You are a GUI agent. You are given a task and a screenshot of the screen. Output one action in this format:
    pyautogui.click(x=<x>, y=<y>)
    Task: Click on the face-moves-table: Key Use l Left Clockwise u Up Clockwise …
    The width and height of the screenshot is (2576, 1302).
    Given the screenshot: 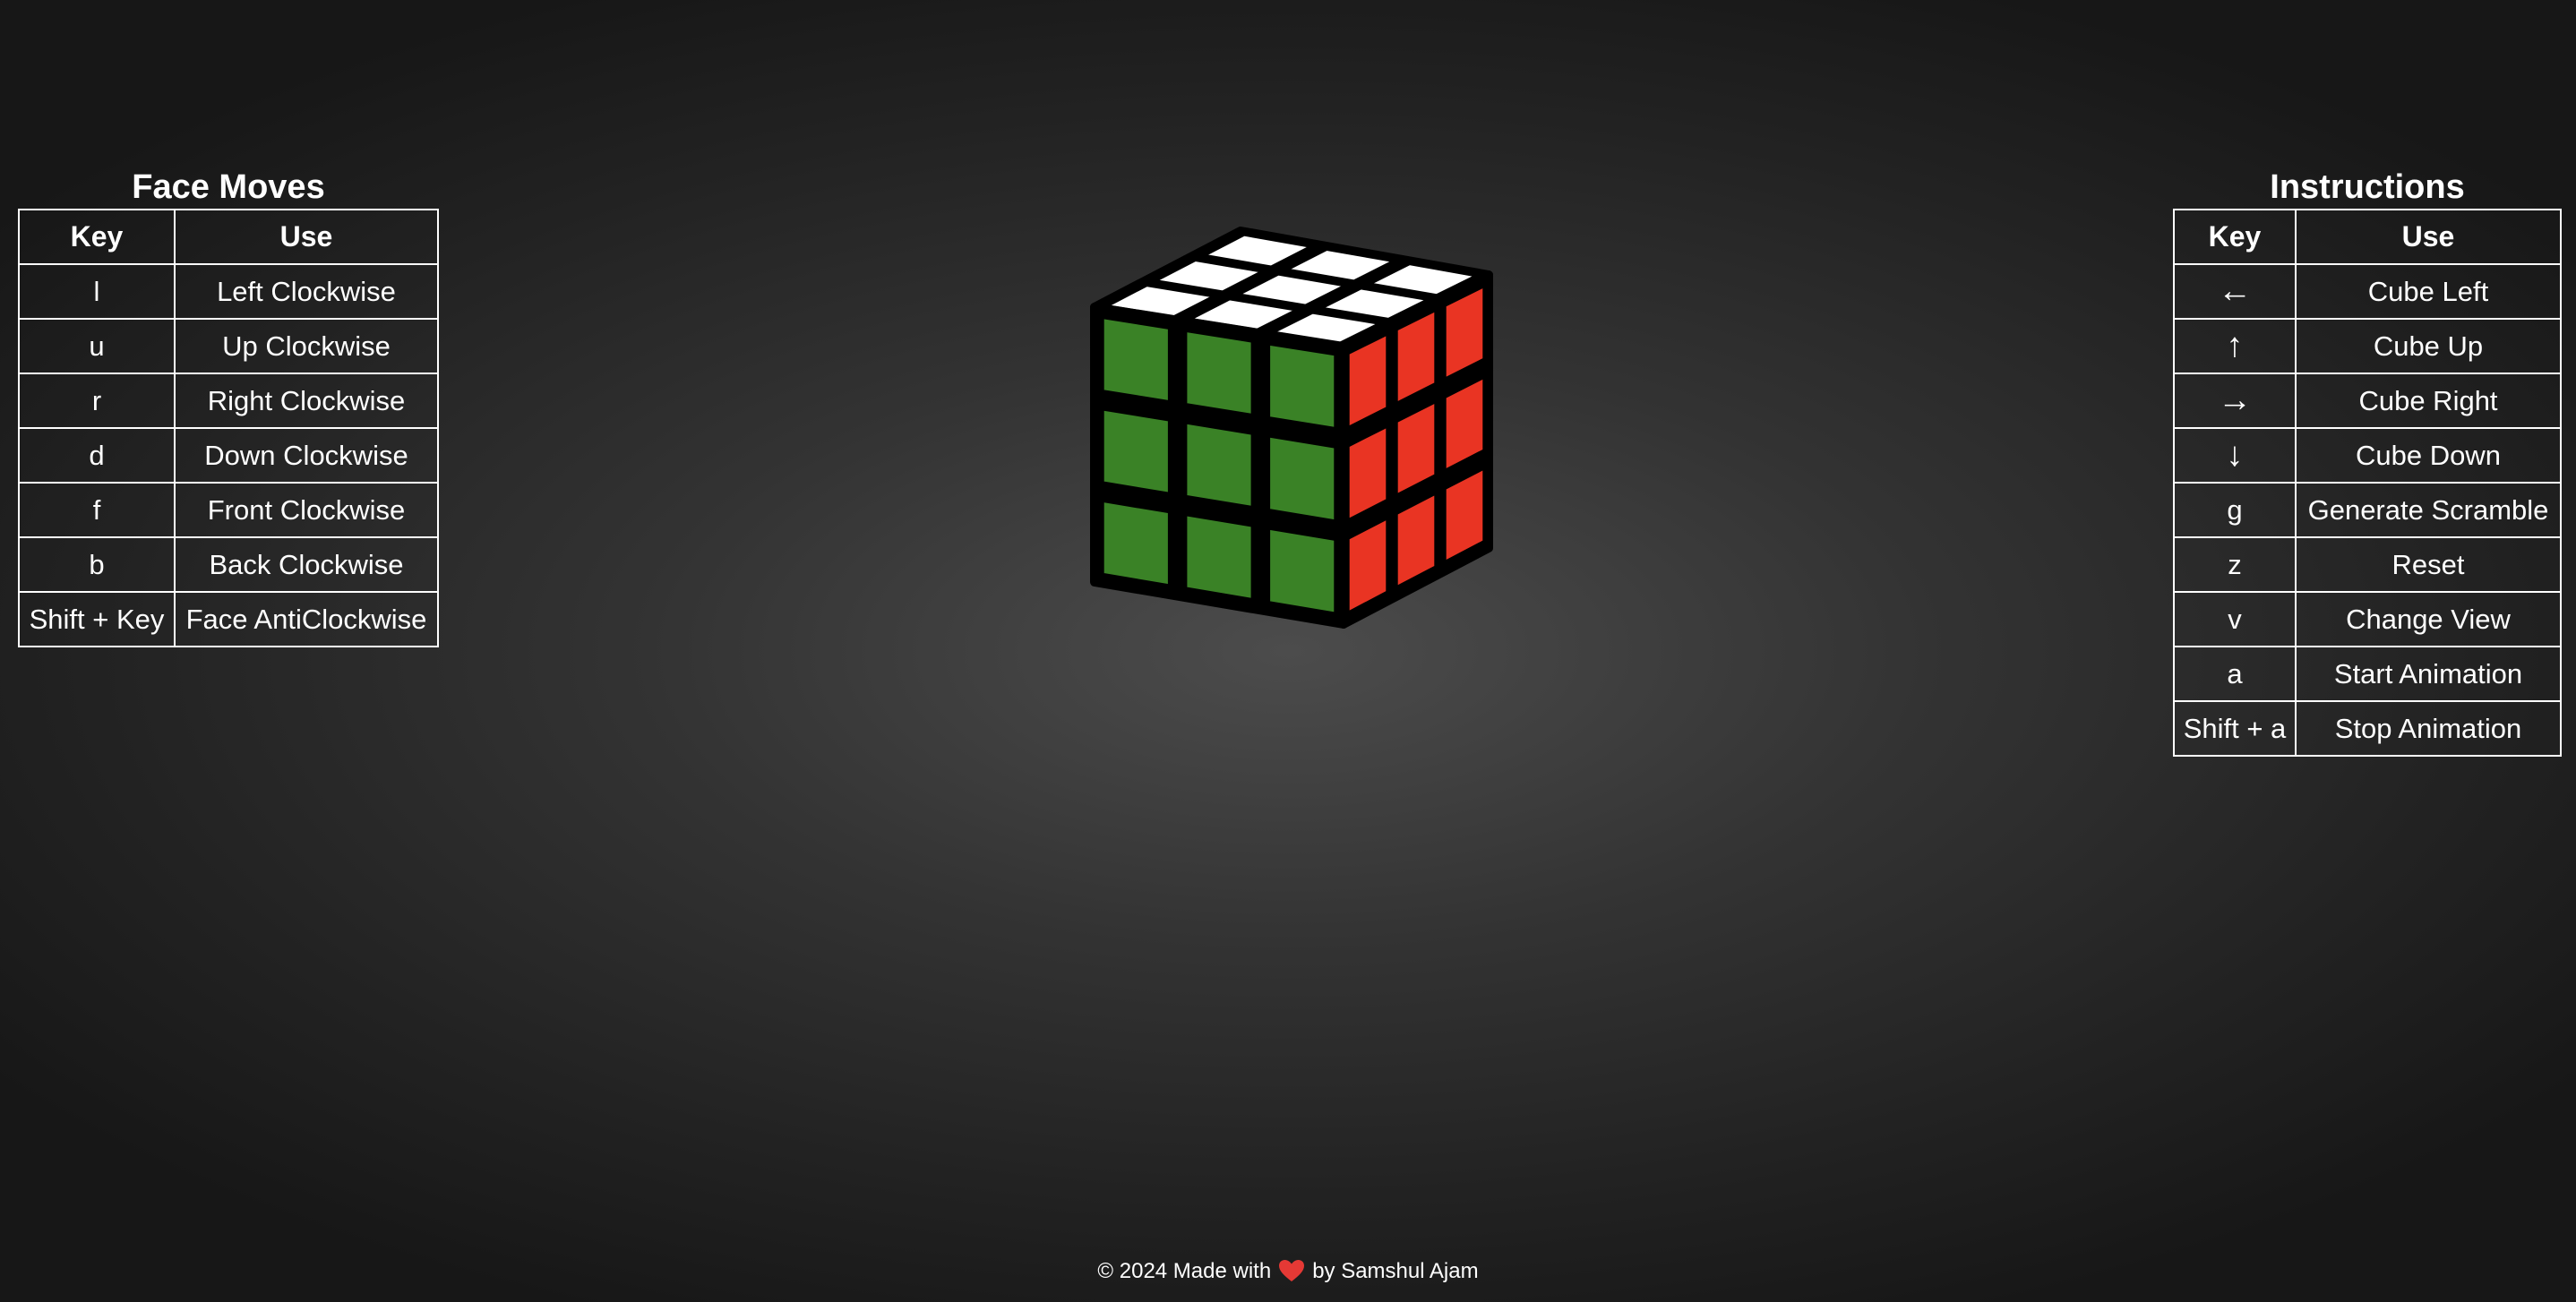 What is the action you would take?
    pyautogui.click(x=228, y=428)
    